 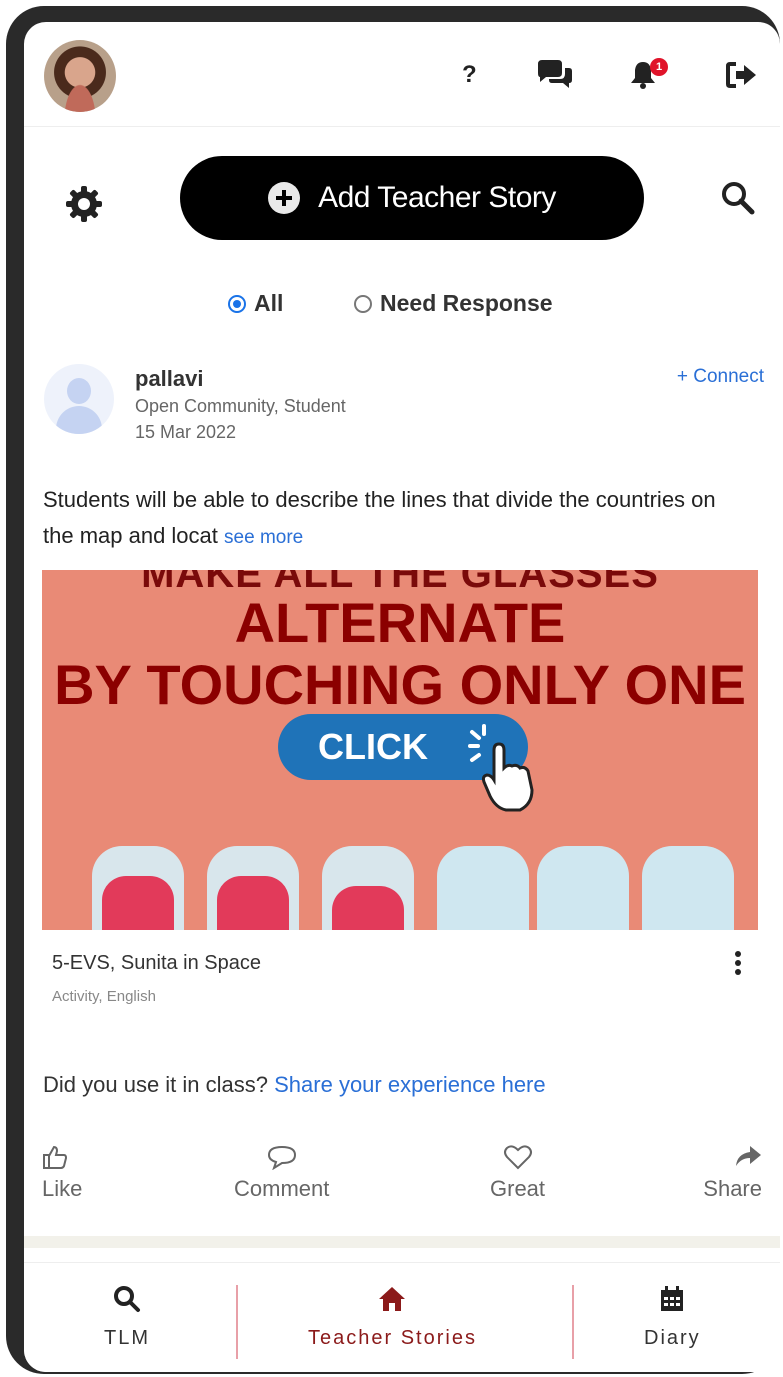 I want to click on bottom-navigation: TLM Teacher Stories Diary, so click(x=402, y=1317).